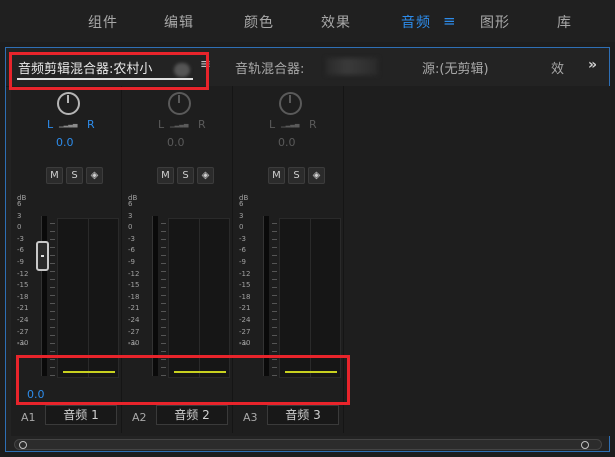 The height and width of the screenshot is (457, 615). I want to click on workspace-tab-assembly: 组件, so click(103, 22).